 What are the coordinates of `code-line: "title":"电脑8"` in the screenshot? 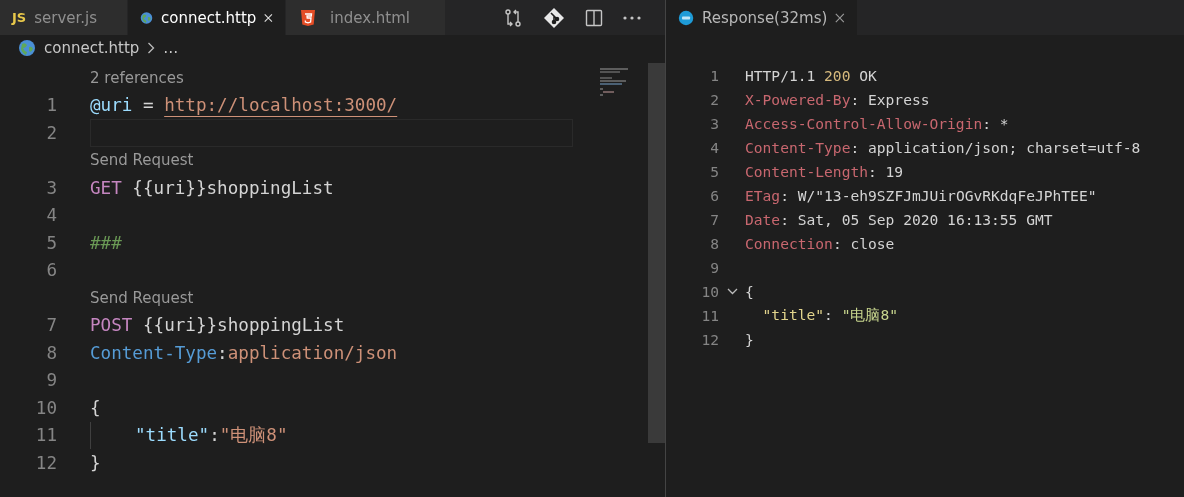 It's located at (211, 436).